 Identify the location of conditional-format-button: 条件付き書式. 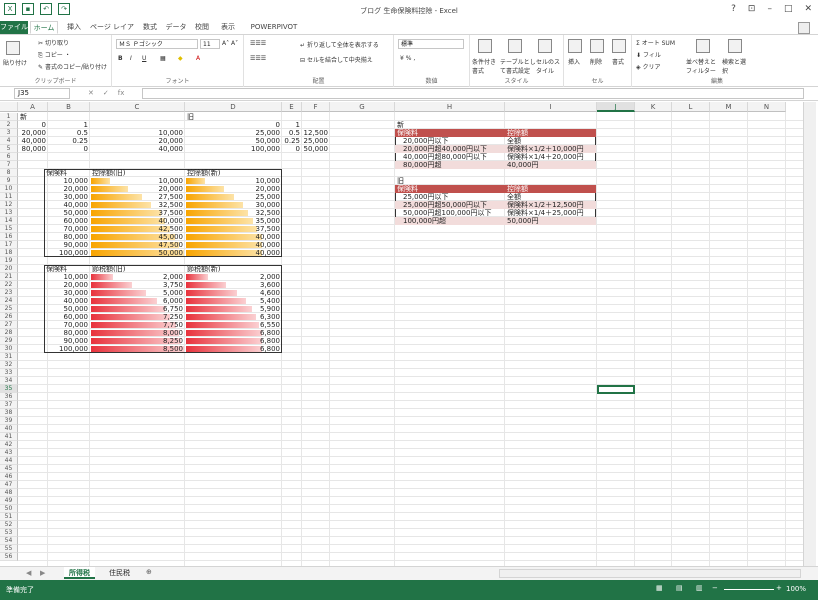
(486, 66).